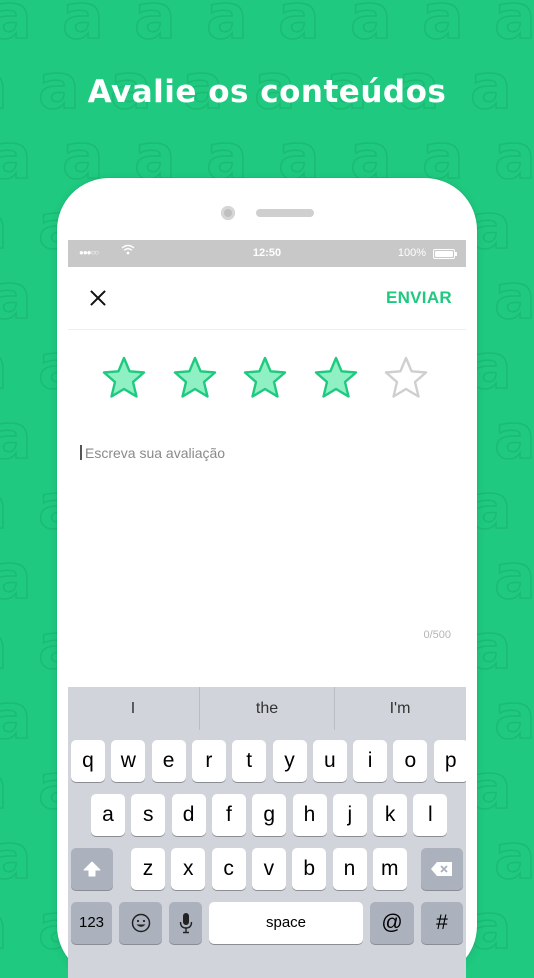  Describe the element at coordinates (389, 869) in the screenshot. I see `key-m: m` at that location.